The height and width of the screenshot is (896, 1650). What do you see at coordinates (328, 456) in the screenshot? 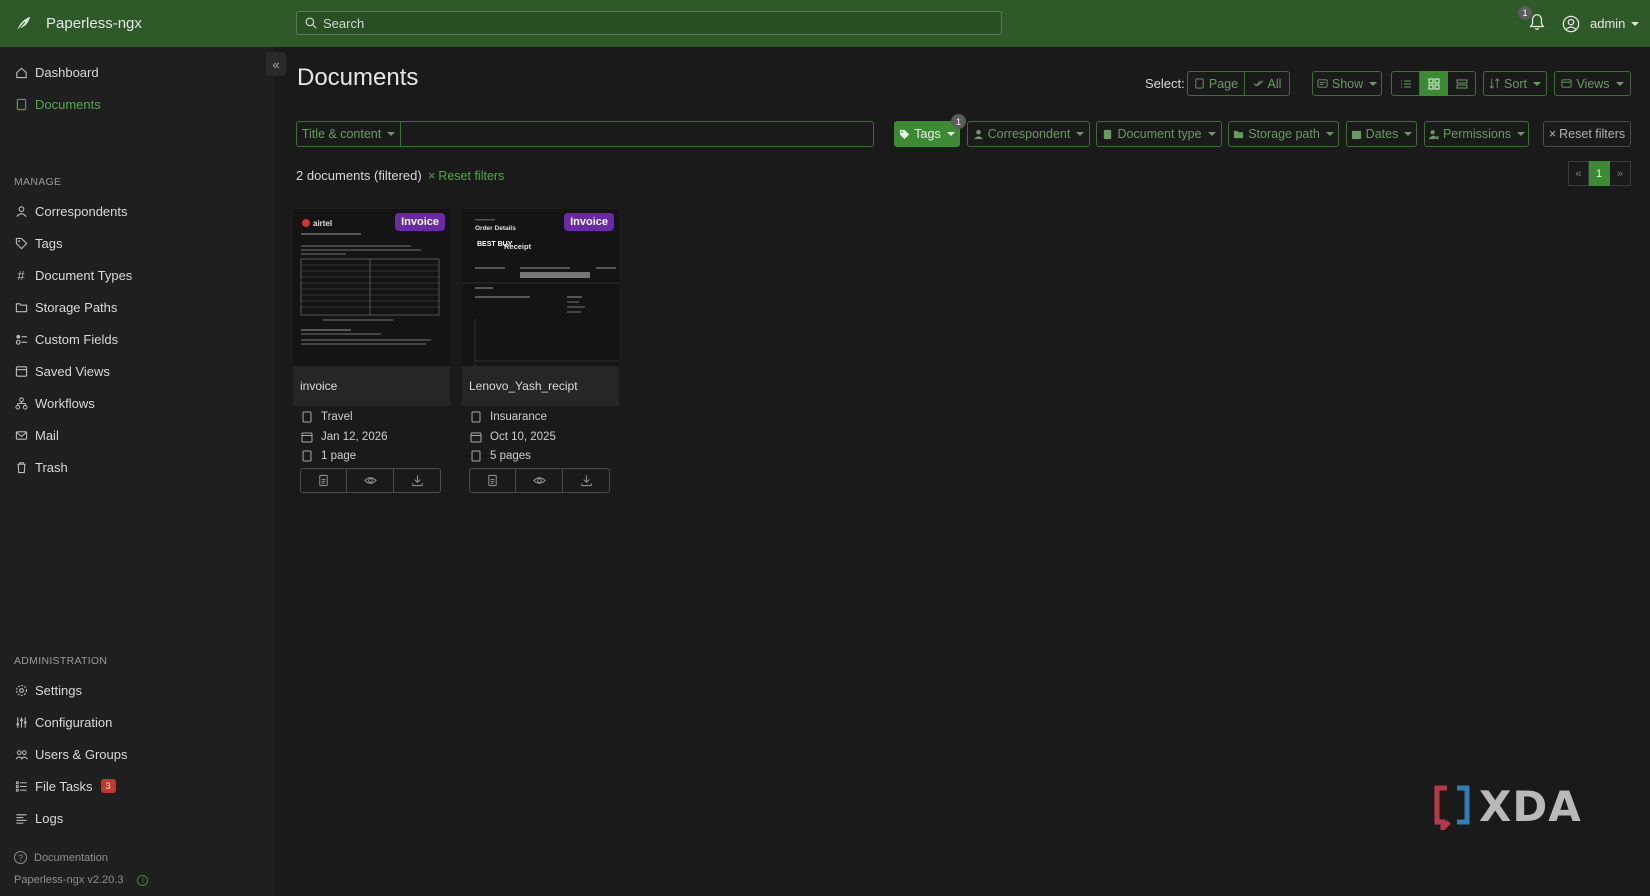
I see `document-pages-meta: 1 page` at bounding box center [328, 456].